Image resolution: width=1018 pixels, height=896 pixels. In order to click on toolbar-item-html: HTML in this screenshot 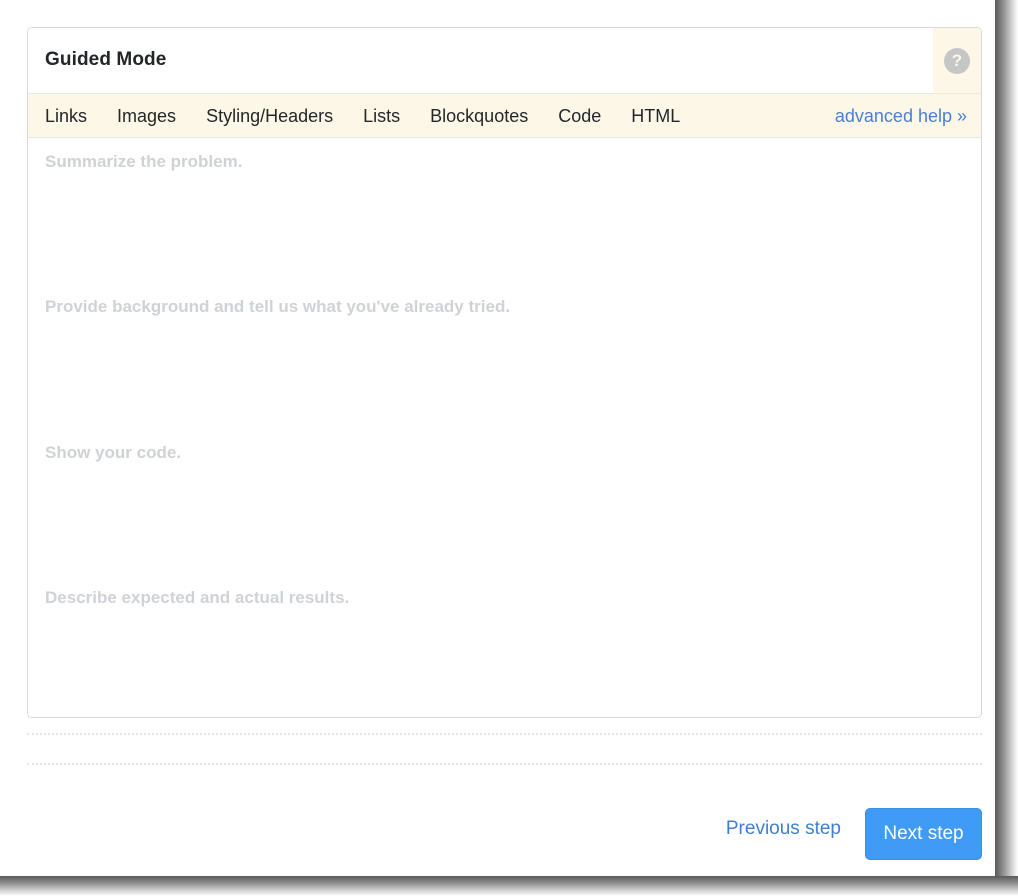, I will do `click(655, 116)`.